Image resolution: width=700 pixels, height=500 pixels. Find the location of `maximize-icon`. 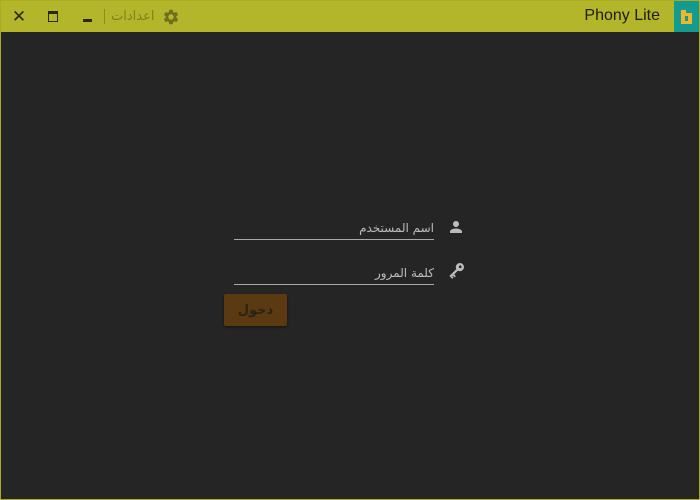

maximize-icon is located at coordinates (53, 16).